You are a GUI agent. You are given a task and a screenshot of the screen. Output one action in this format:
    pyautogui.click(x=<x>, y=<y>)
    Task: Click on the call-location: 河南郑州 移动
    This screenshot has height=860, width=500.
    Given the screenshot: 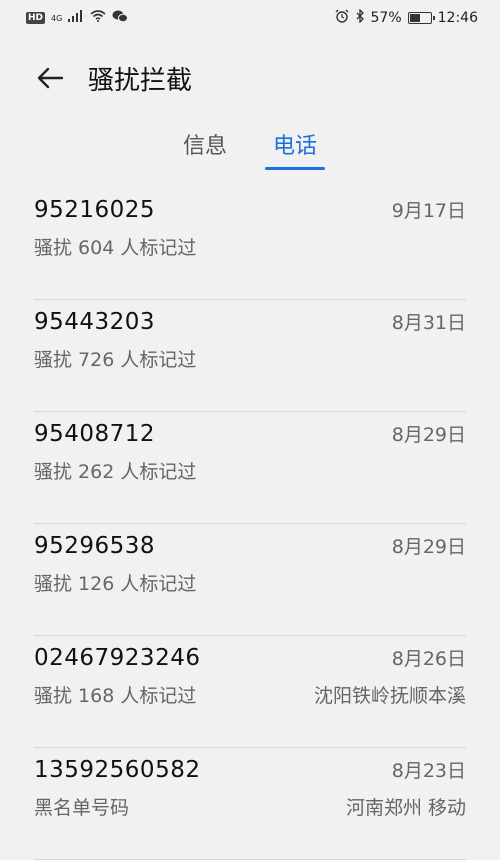 What is the action you would take?
    pyautogui.click(x=405, y=808)
    